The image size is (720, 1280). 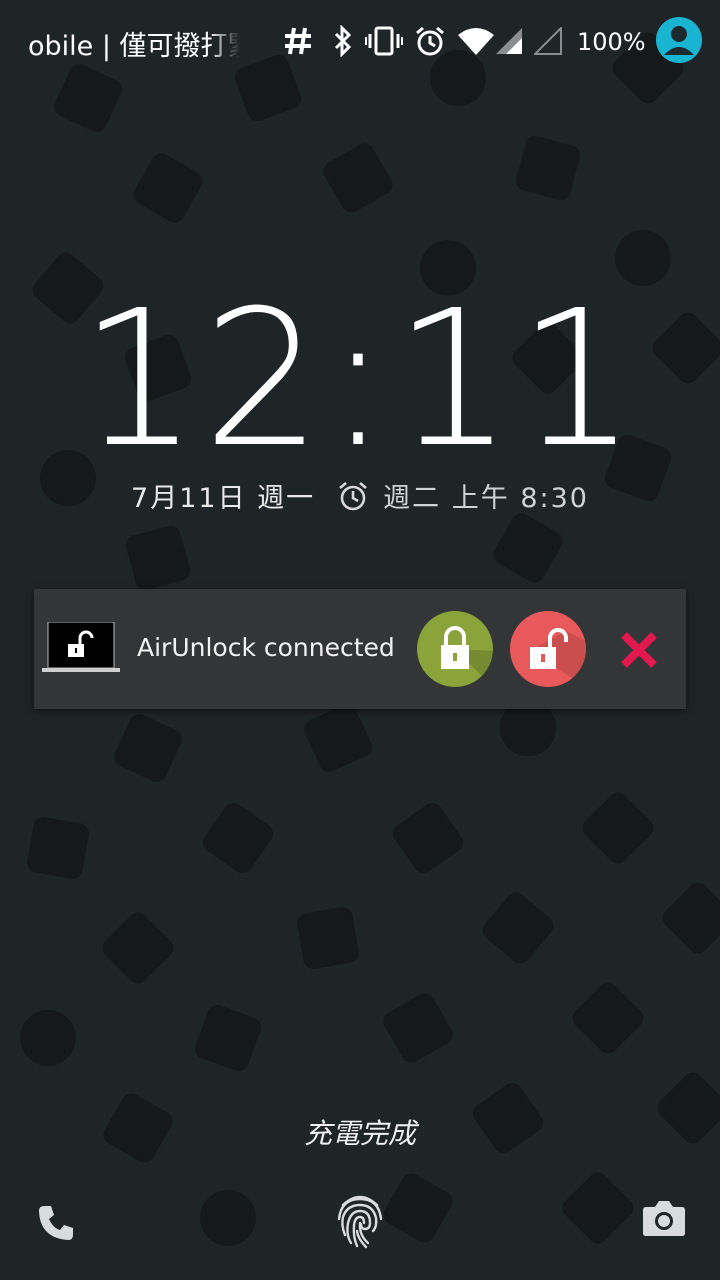 I want to click on close-icon, so click(x=639, y=650).